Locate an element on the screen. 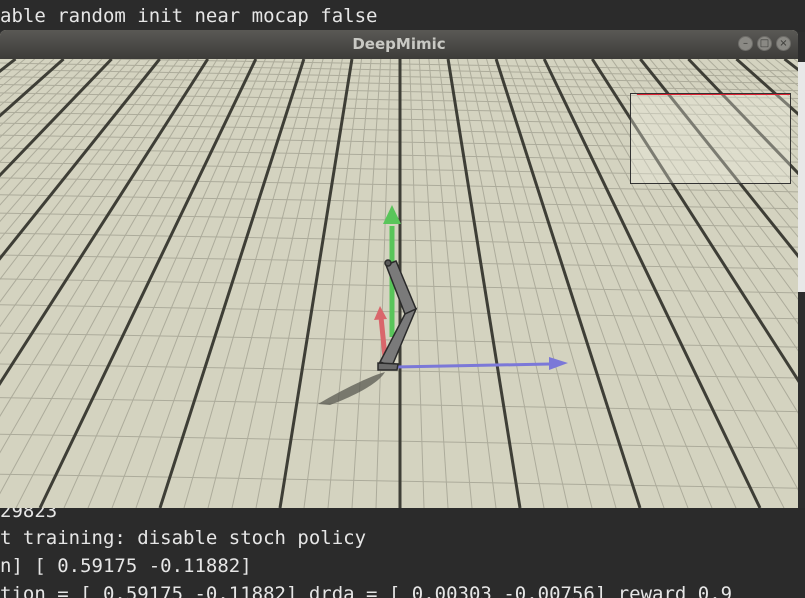 Image resolution: width=805 pixels, height=598 pixels. window-title: DeepMimic is located at coordinates (399, 44).